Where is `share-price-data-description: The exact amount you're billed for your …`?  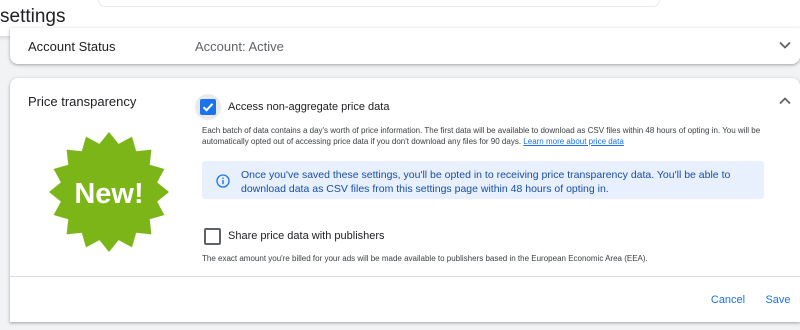 share-price-data-description: The exact amount you're billed for your … is located at coordinates (425, 258).